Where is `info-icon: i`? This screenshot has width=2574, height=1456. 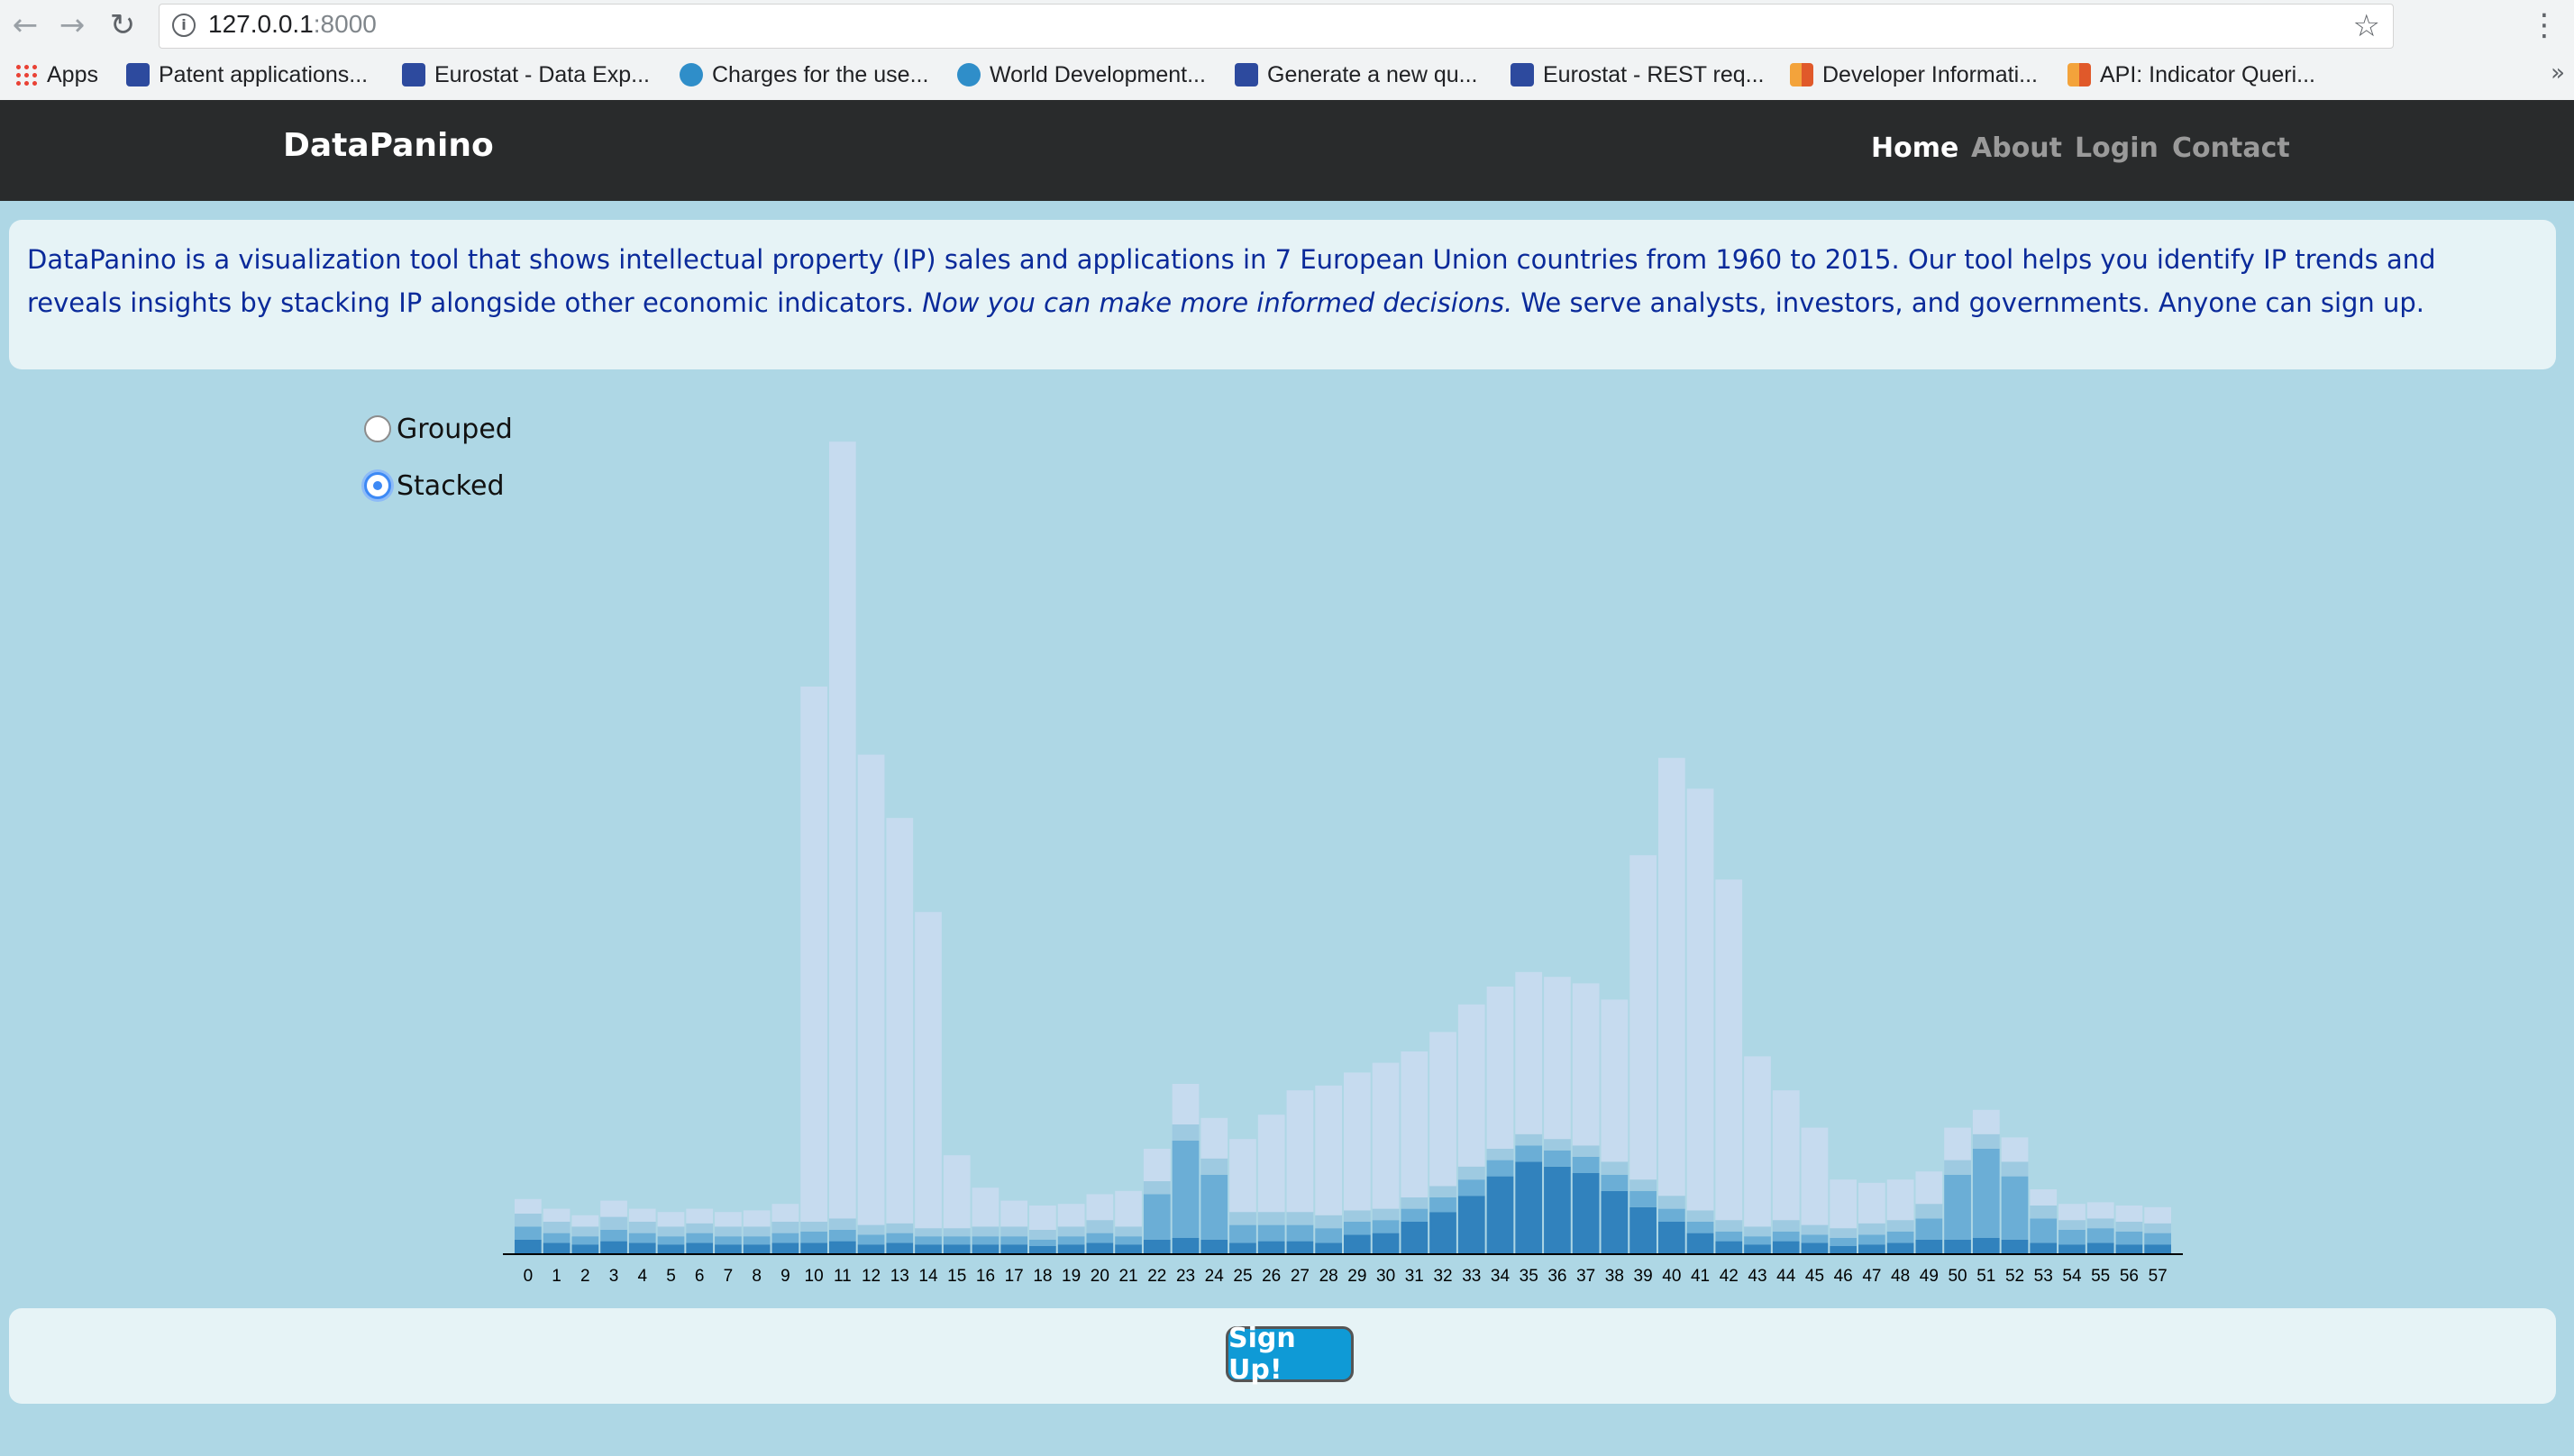
info-icon: i is located at coordinates (184, 25).